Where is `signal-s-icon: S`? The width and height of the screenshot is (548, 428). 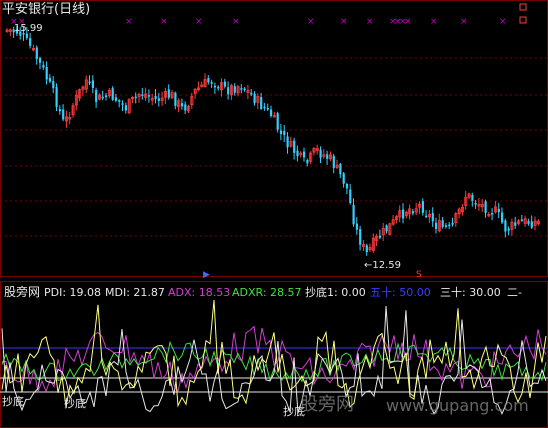
signal-s-icon: S is located at coordinates (419, 275).